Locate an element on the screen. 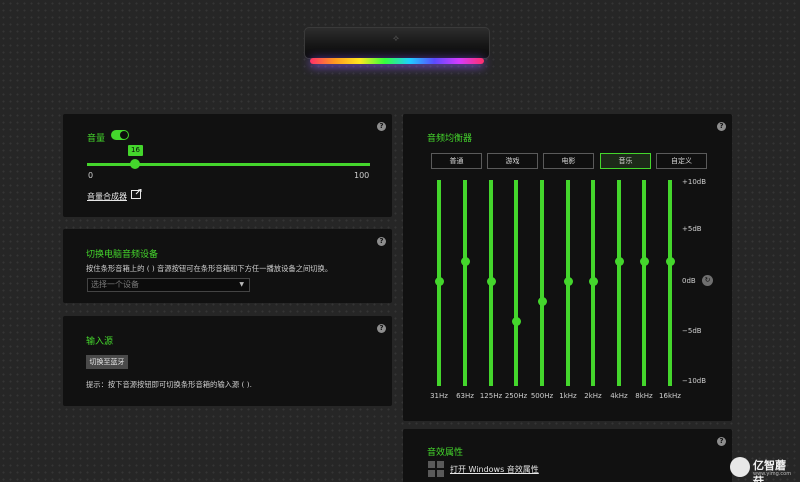 The image size is (800, 482). reset-icon: ↻ is located at coordinates (707, 280).